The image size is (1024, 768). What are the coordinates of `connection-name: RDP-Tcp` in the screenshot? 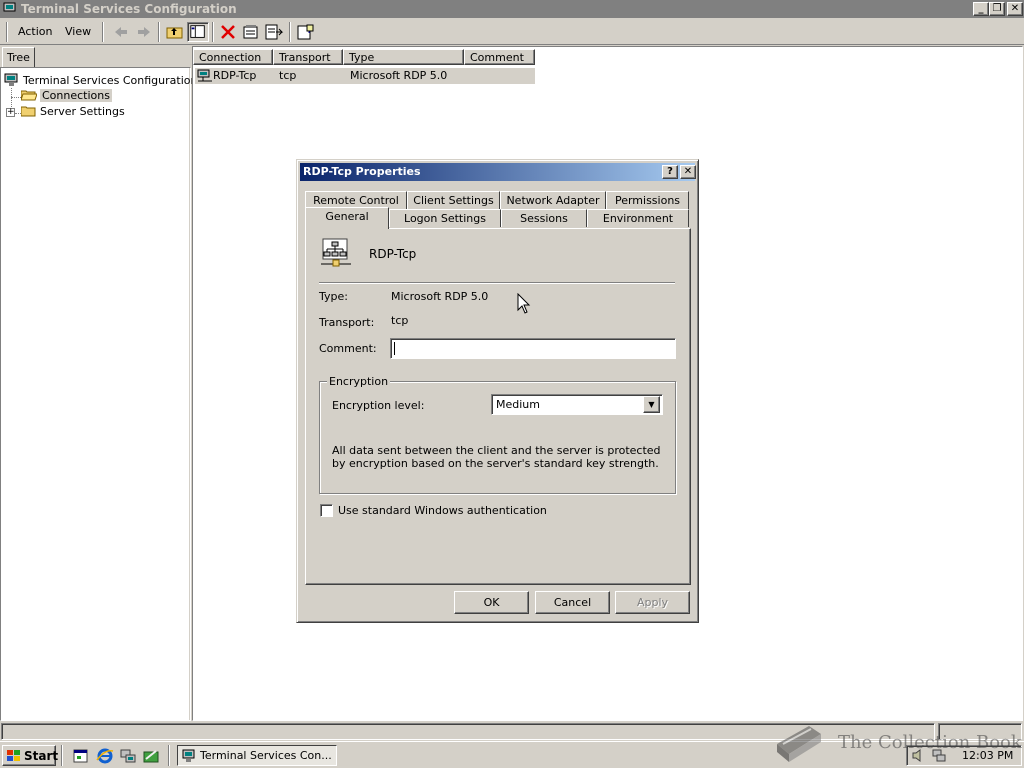 It's located at (393, 254).